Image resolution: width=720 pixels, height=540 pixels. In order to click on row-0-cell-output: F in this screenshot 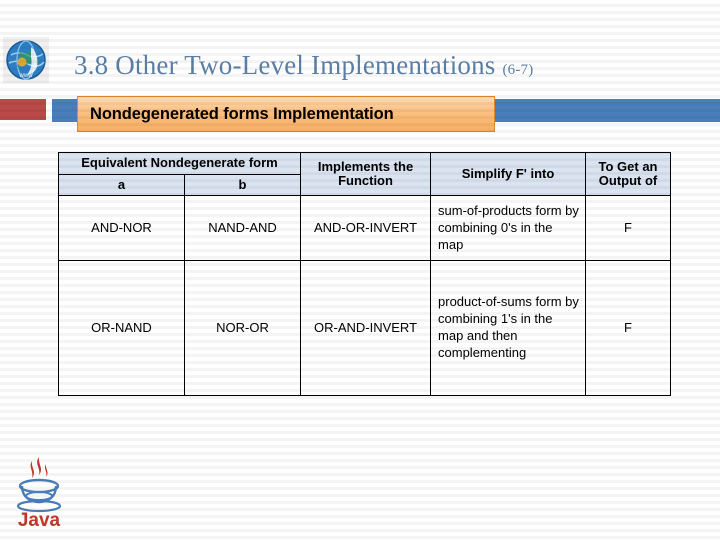, I will do `click(628, 228)`.